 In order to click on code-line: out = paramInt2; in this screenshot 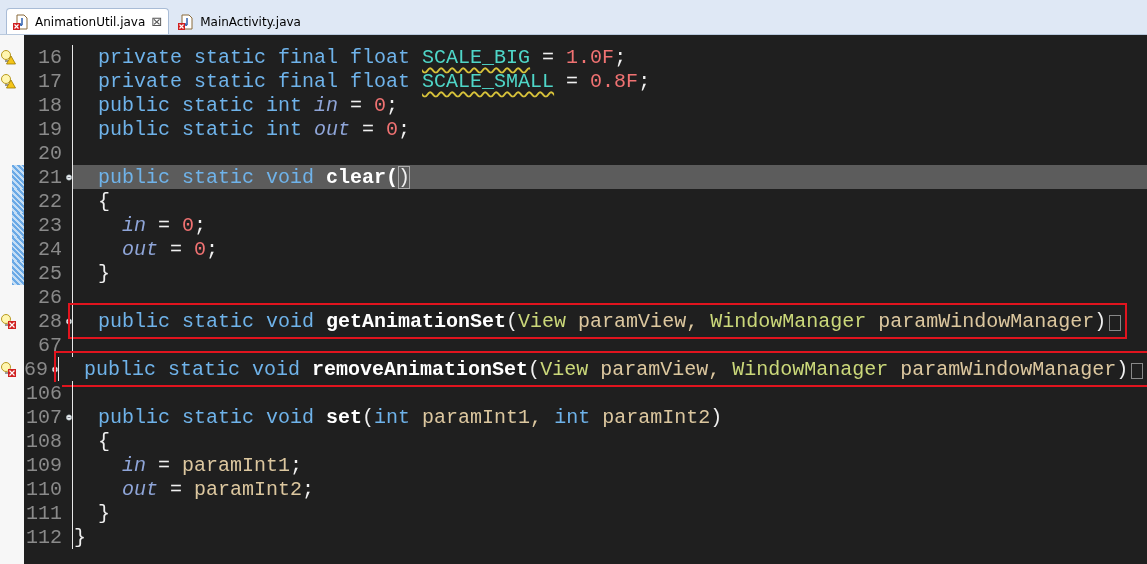, I will do `click(218, 489)`.